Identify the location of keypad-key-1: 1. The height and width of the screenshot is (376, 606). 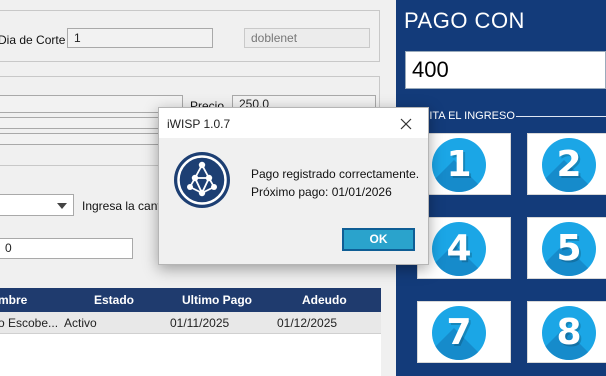
(464, 164).